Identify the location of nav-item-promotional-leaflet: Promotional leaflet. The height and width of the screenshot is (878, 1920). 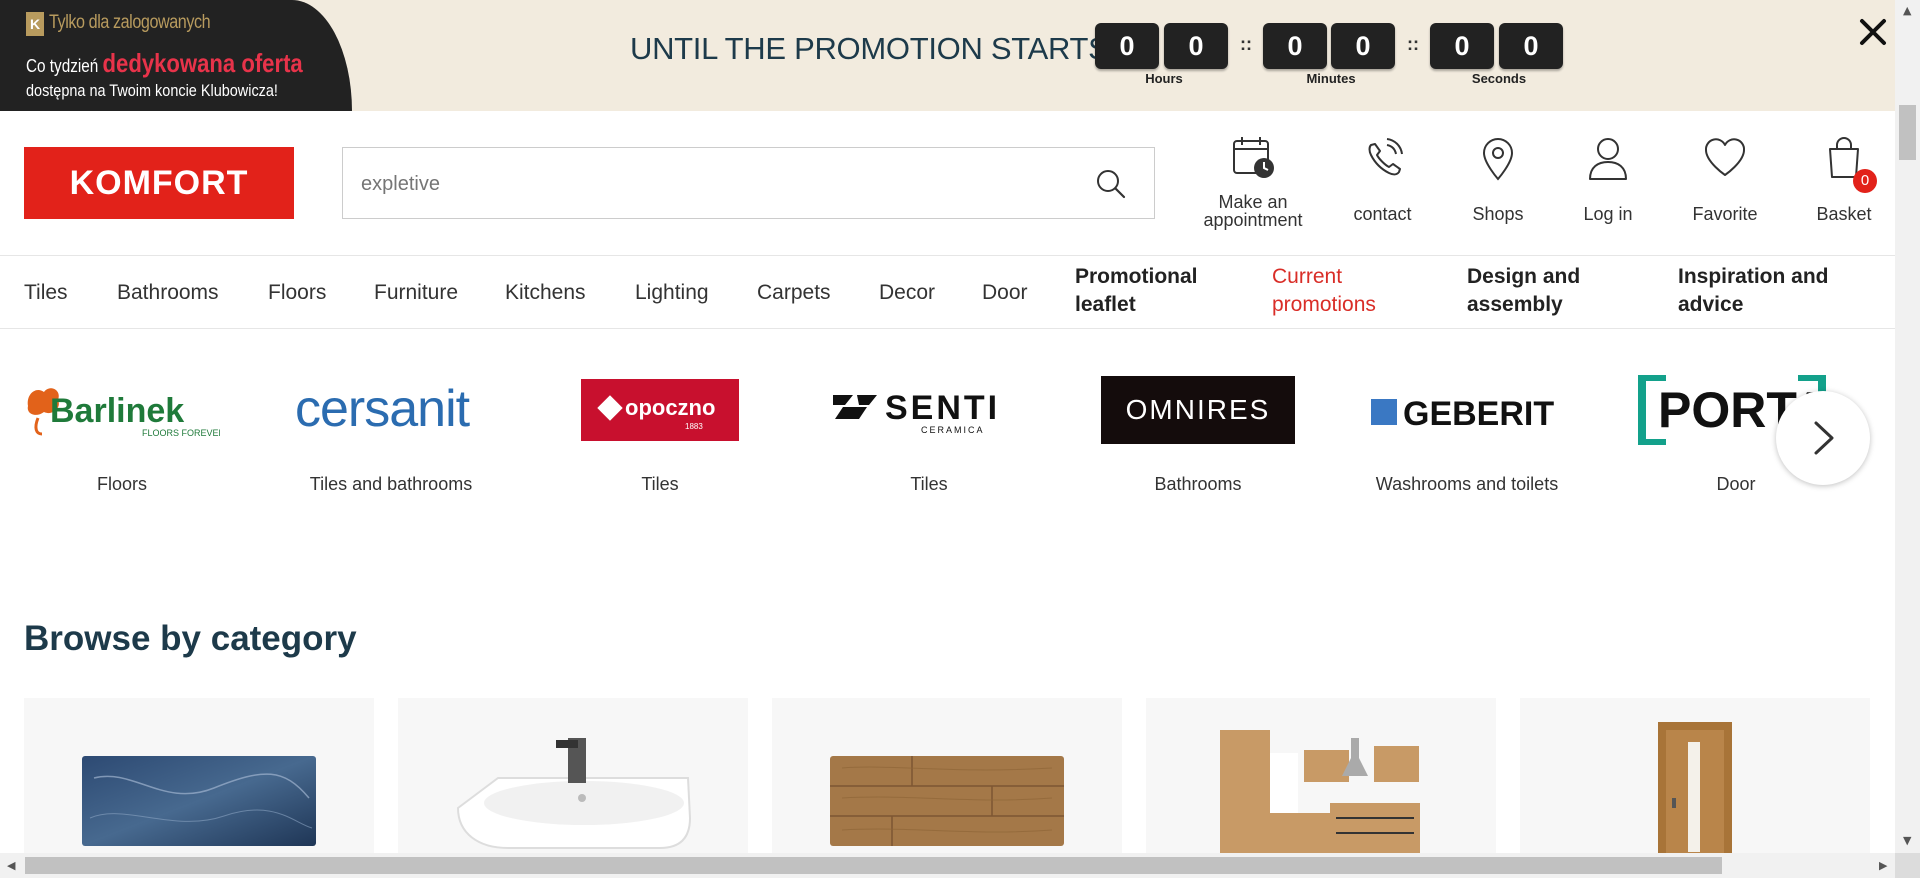
(1145, 291).